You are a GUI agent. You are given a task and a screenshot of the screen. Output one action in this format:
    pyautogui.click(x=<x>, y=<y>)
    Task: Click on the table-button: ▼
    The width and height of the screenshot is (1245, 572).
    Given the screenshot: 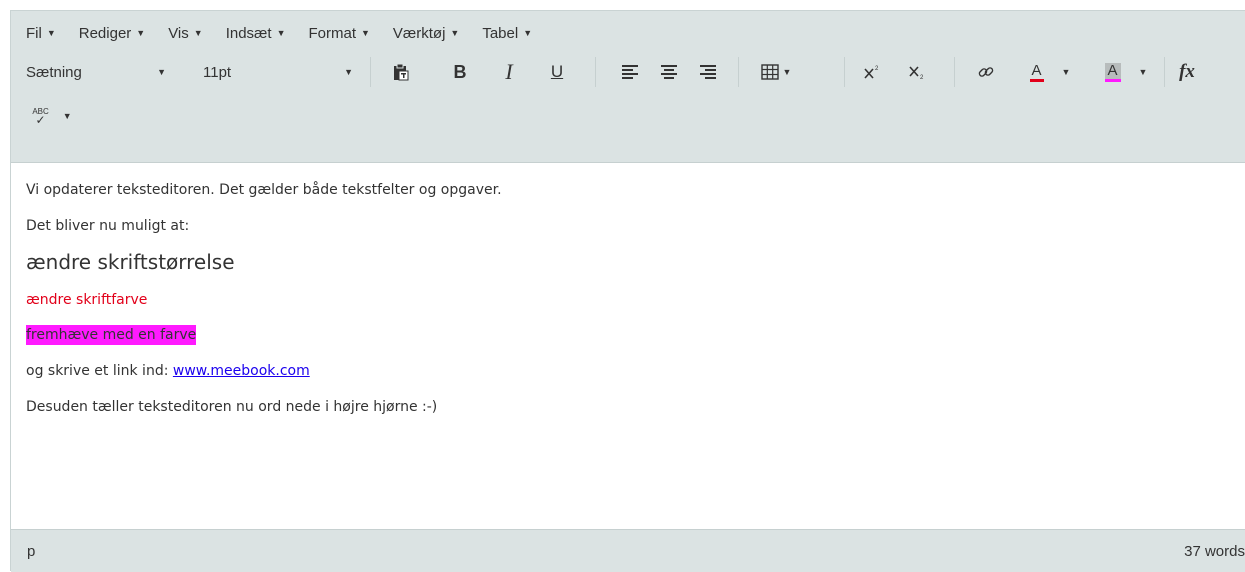 What is the action you would take?
    pyautogui.click(x=776, y=72)
    